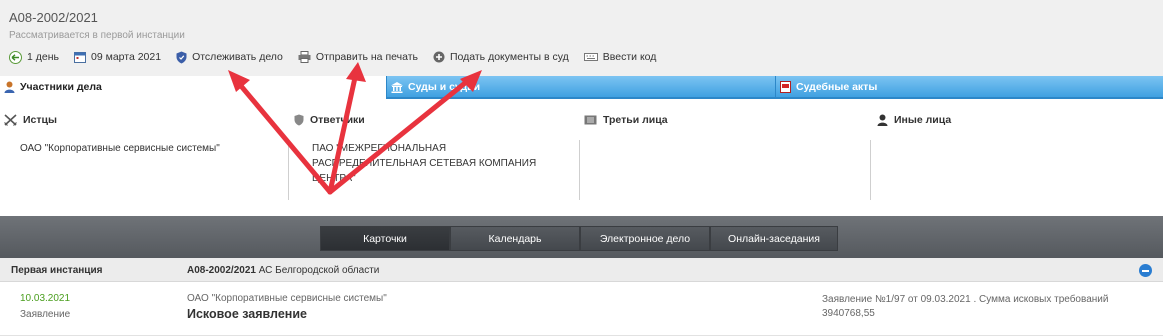 Image resolution: width=1163 pixels, height=336 pixels. I want to click on third-parties-column: Третьи лица, so click(725, 157).